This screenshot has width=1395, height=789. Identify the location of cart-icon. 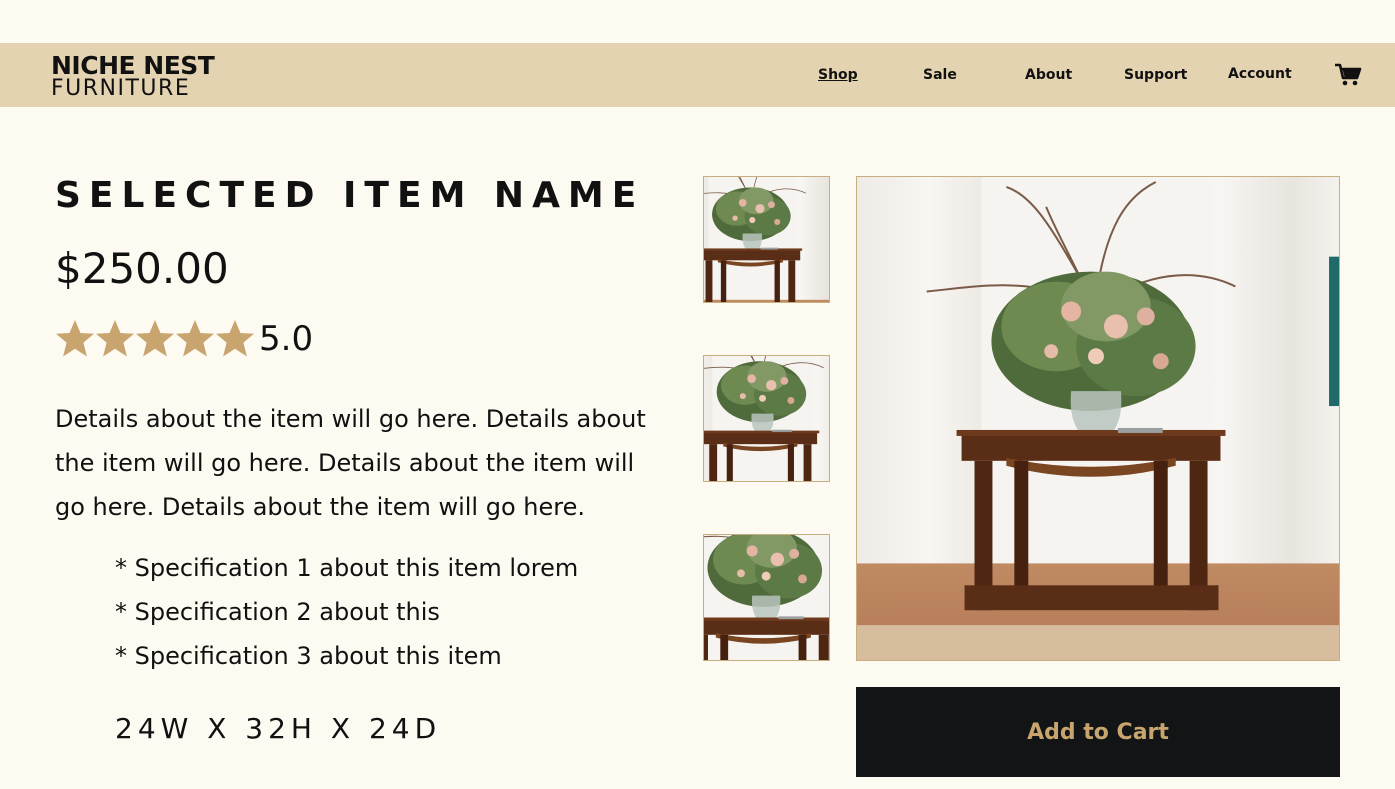
(1348, 75).